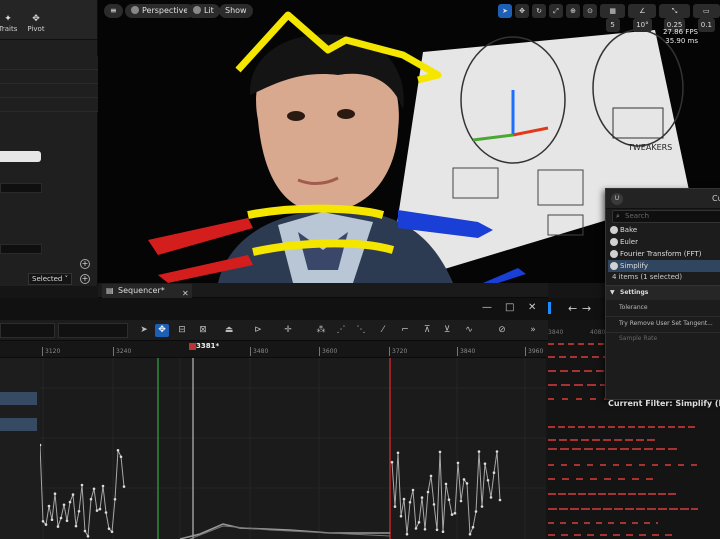 This screenshot has width=720, height=539. I want to click on axis-move-icon: ✛, so click(288, 330).